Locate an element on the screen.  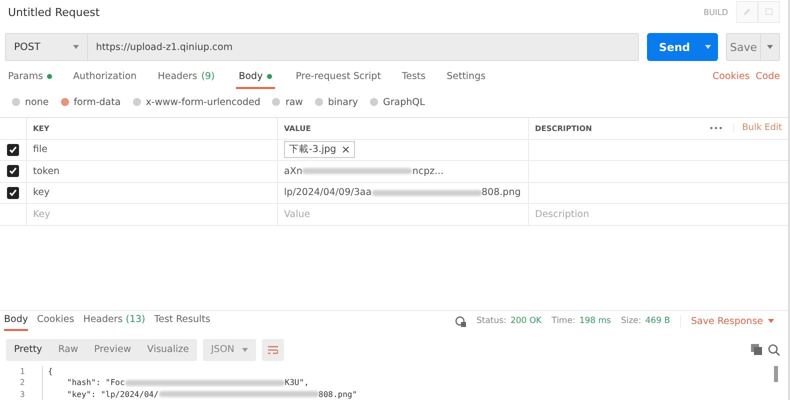
wrap-button is located at coordinates (273, 349).